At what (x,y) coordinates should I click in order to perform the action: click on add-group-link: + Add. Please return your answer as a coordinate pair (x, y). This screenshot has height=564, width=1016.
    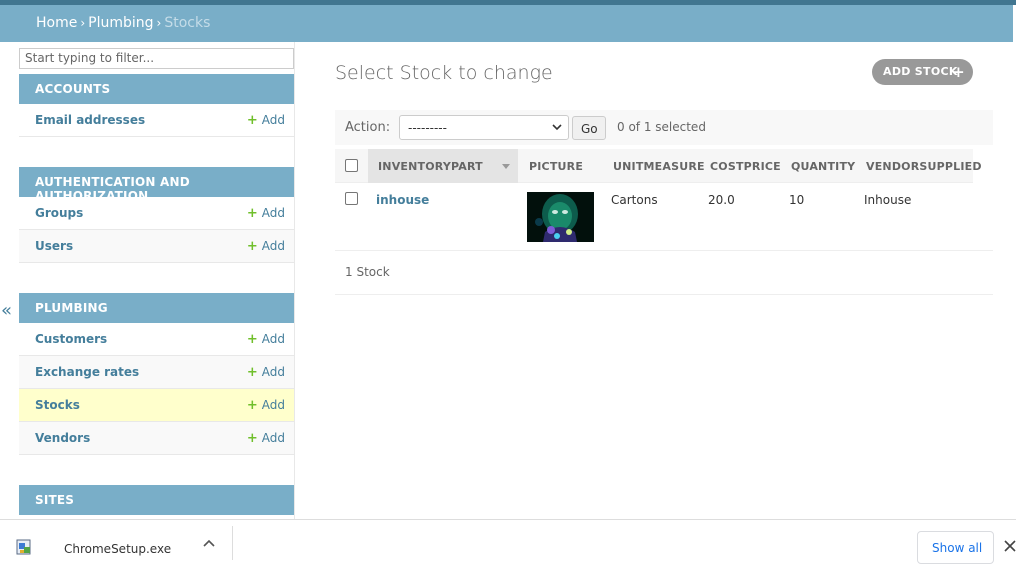
    Looking at the image, I should click on (266, 213).